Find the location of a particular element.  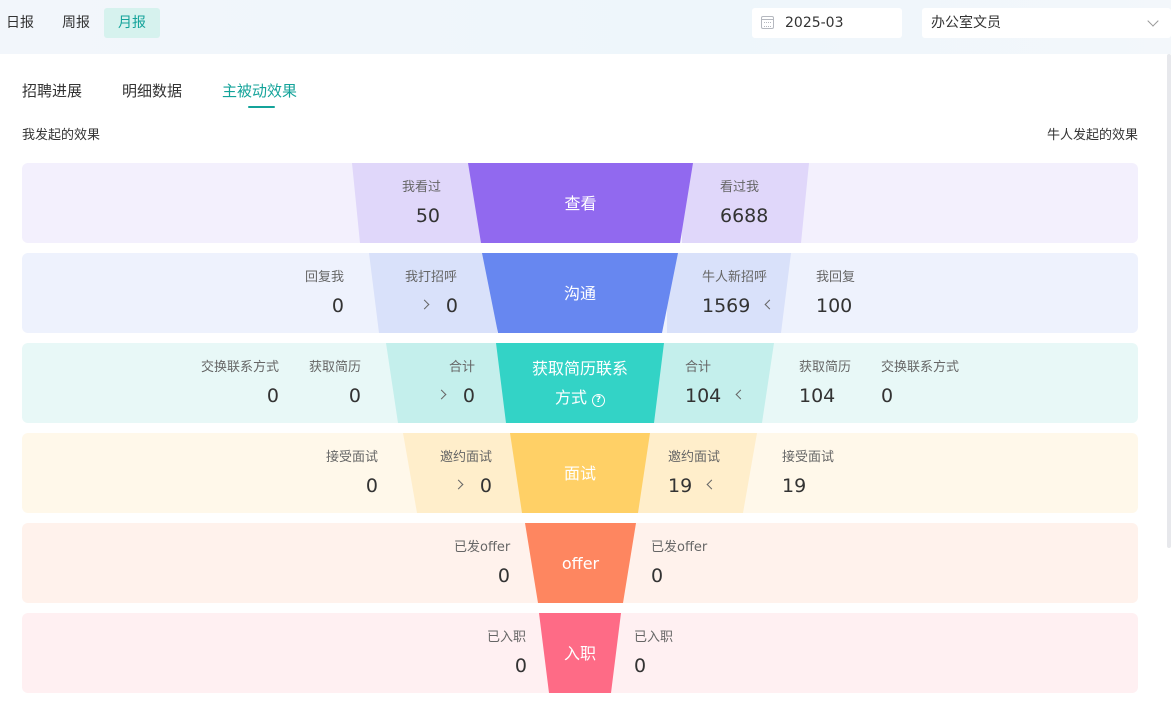

help-icon: ? is located at coordinates (598, 400).